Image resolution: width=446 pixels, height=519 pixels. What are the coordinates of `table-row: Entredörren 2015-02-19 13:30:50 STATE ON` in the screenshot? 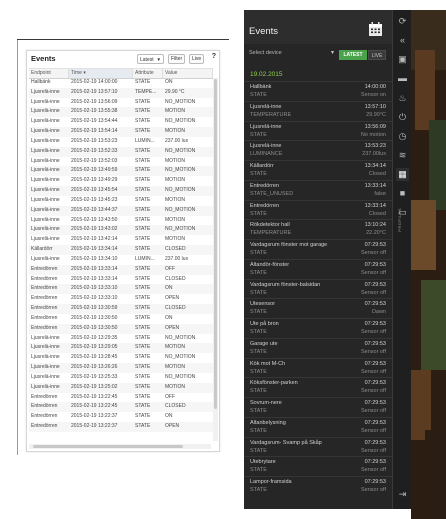 It's located at (121, 319).